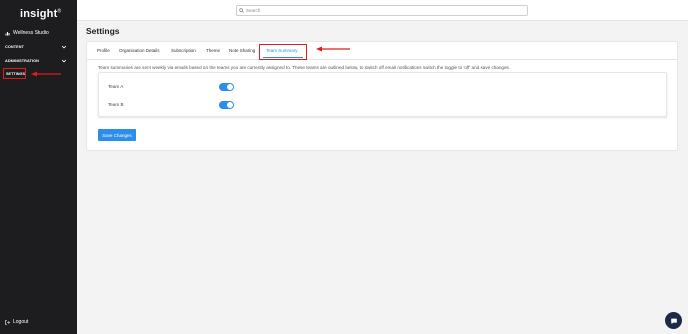 The width and height of the screenshot is (688, 334). Describe the element at coordinates (22, 61) in the screenshot. I see `nav-administration: ADMINISTRATION` at that location.